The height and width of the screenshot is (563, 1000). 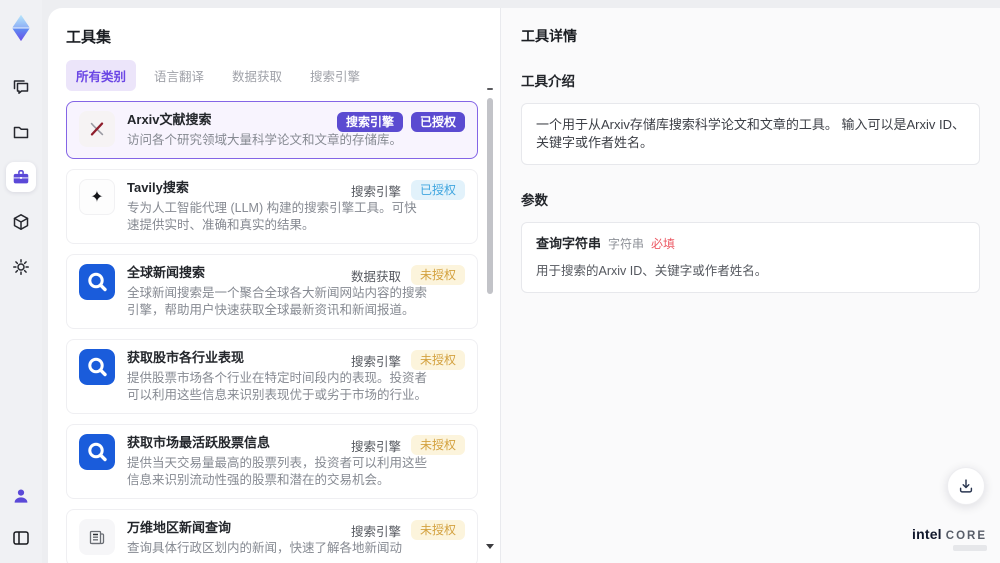 I want to click on detail-title: 工具详情, so click(x=549, y=36).